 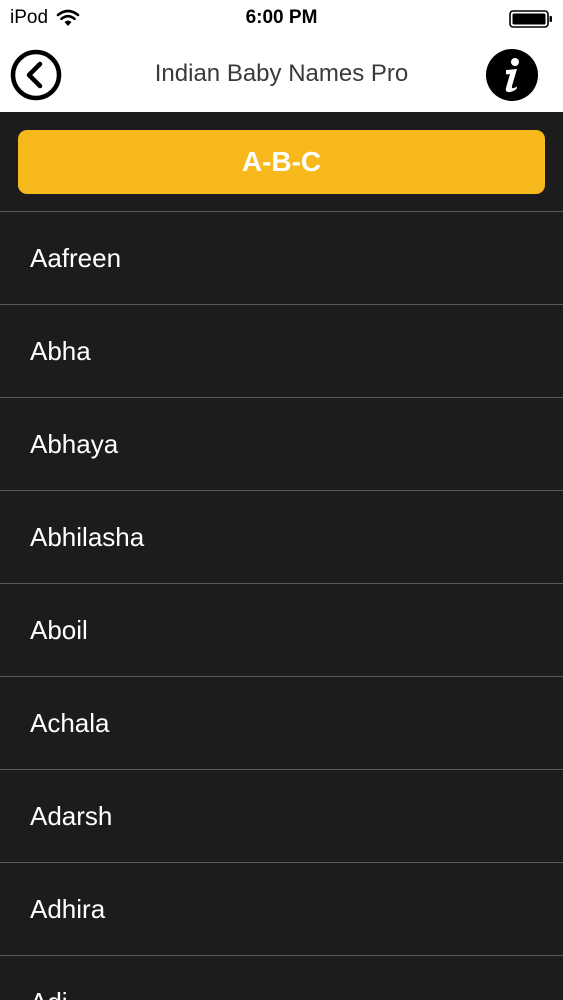 I want to click on list-item: Aafreen, so click(x=281, y=258).